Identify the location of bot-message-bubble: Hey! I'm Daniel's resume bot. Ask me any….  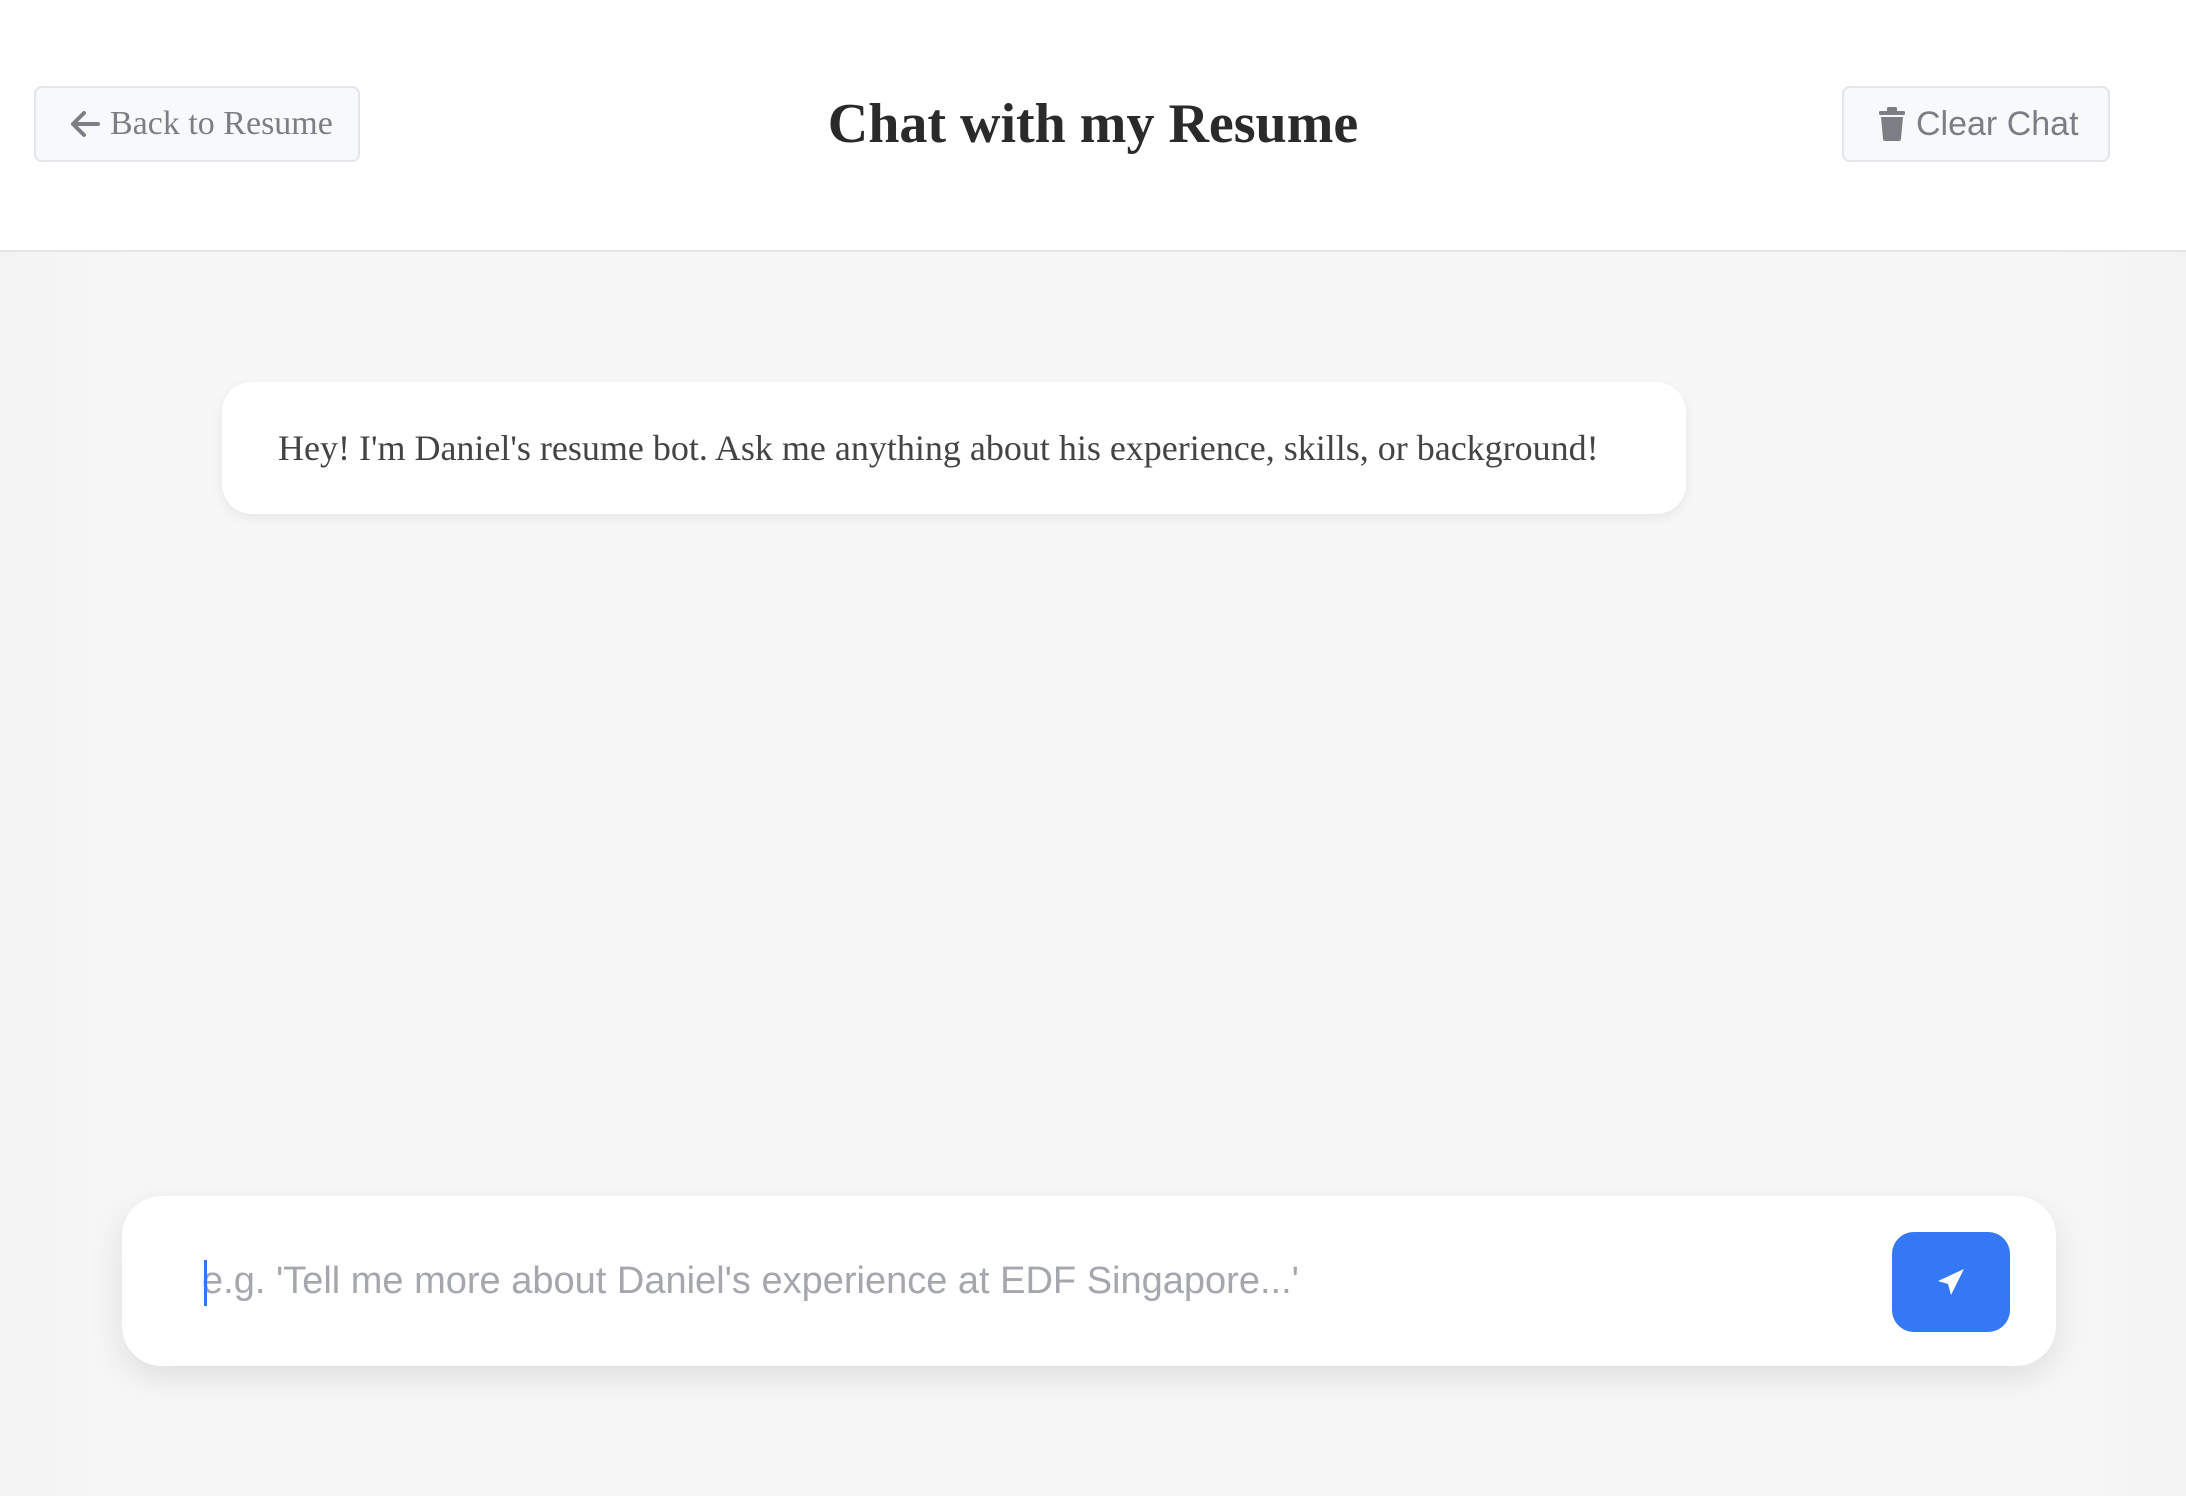
(954, 448).